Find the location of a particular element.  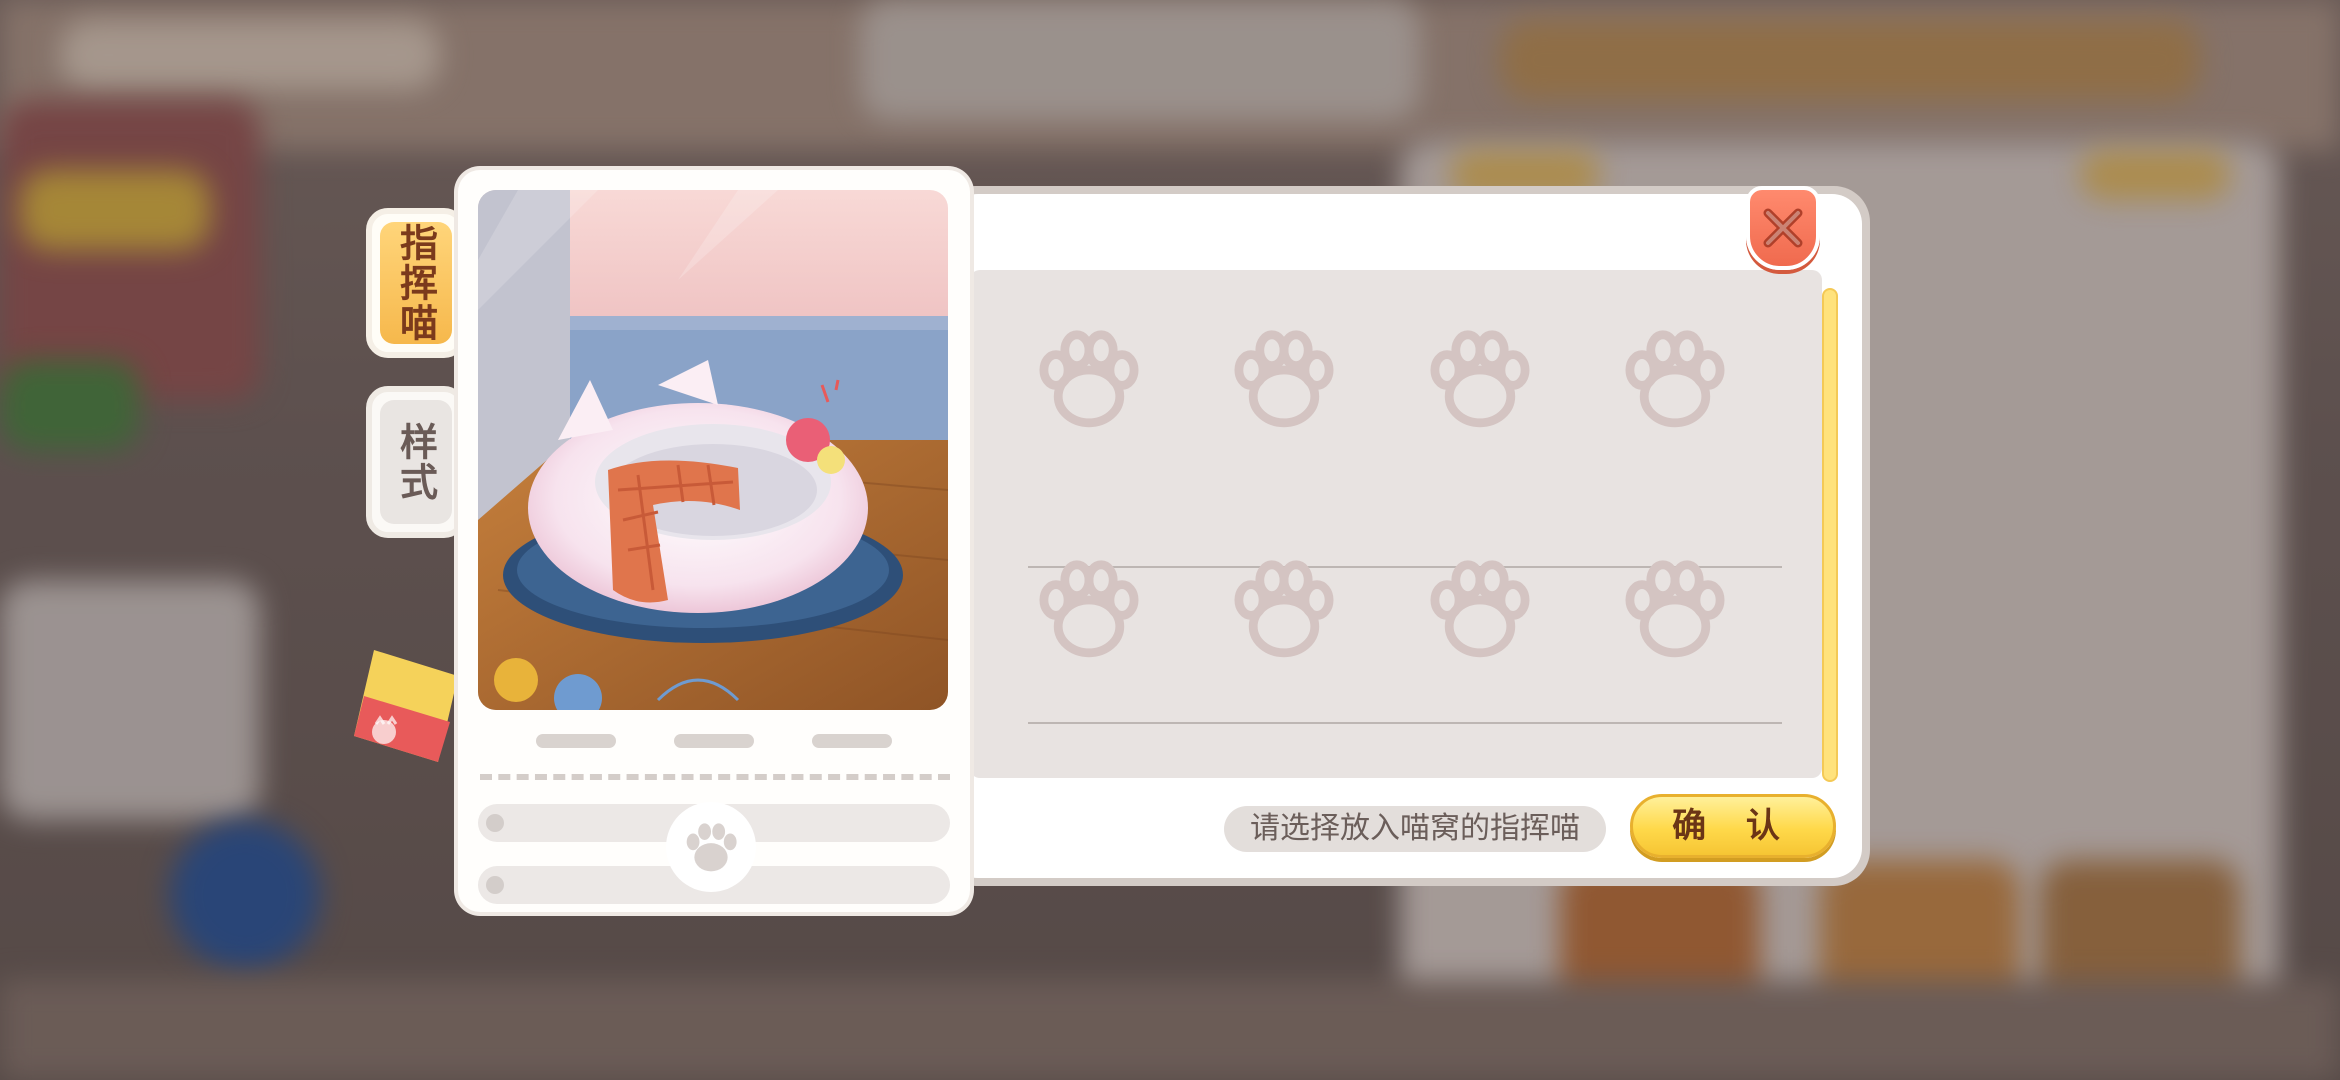

cat-bed-preview-image is located at coordinates (713, 450).